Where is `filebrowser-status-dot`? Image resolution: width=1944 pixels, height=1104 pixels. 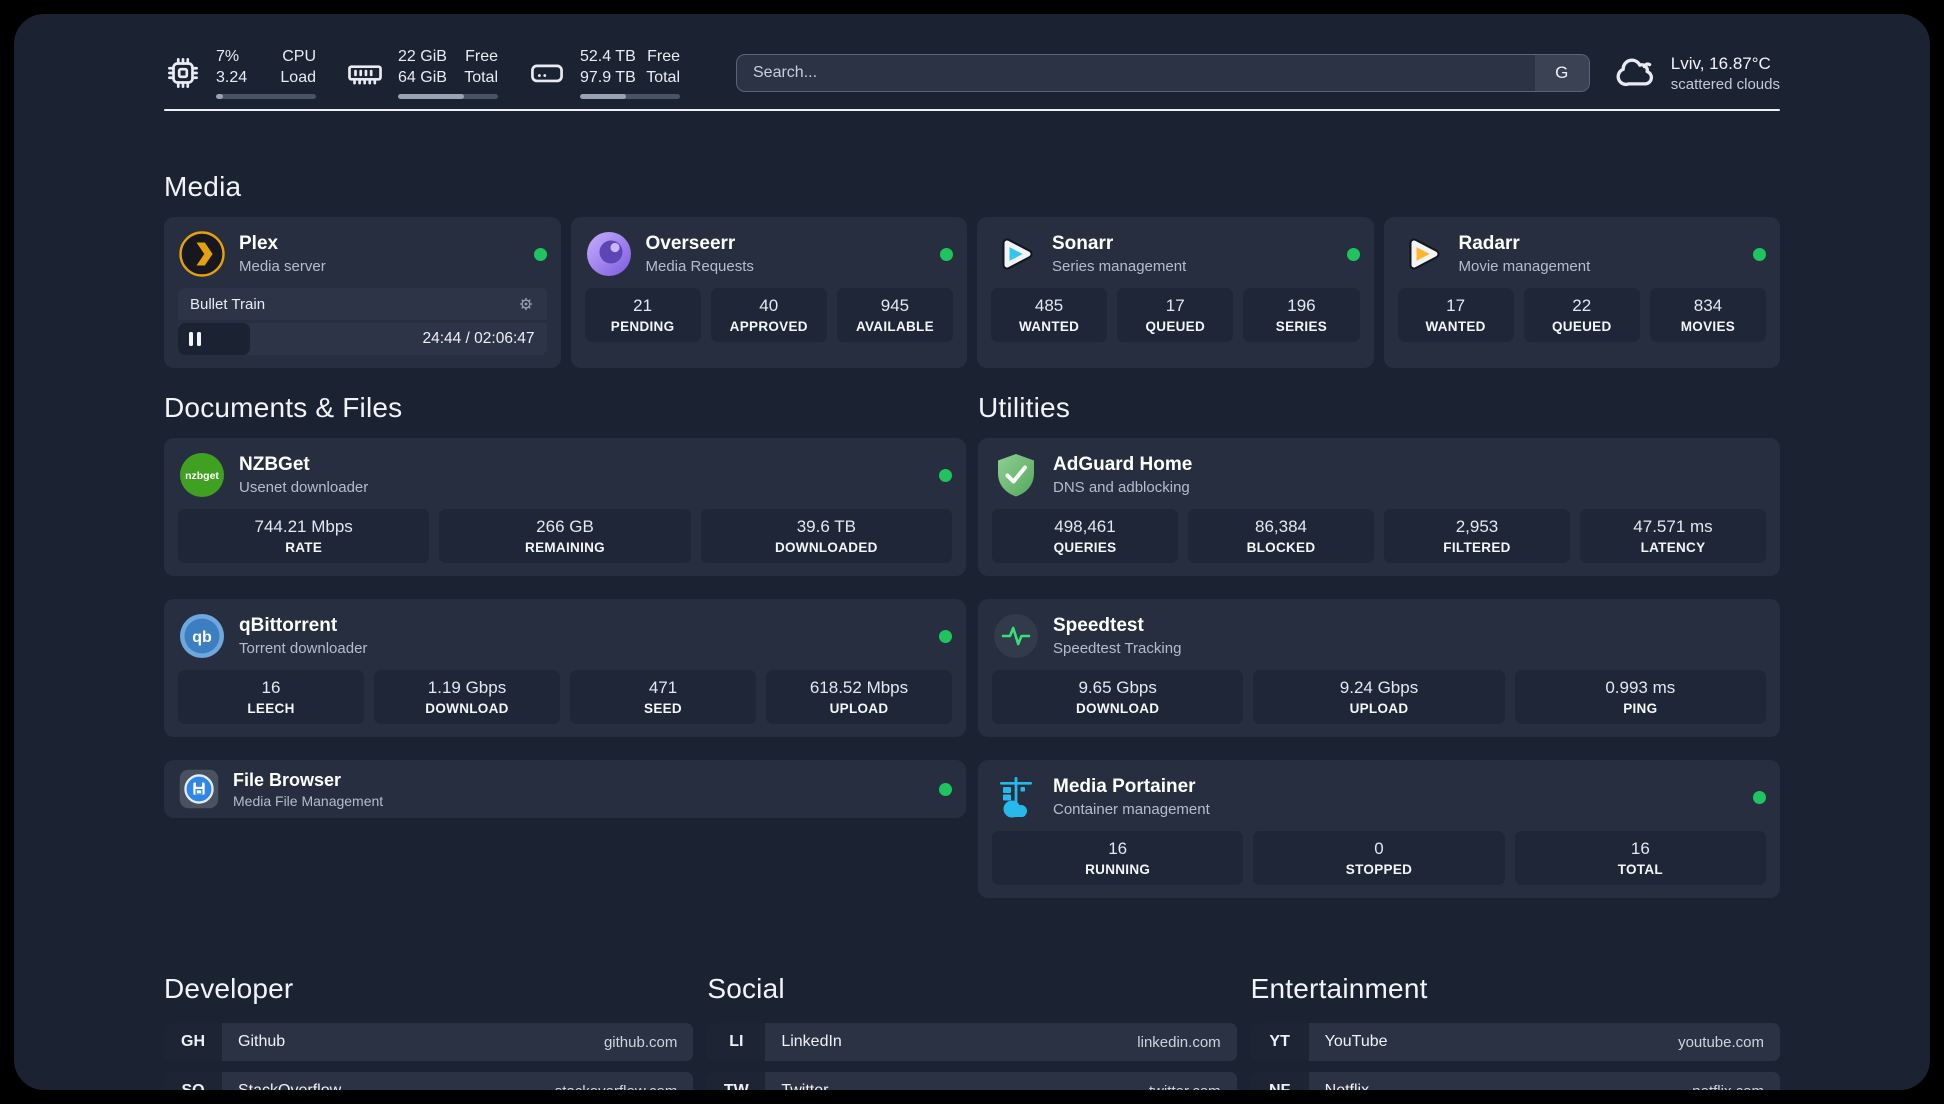 filebrowser-status-dot is located at coordinates (945, 789).